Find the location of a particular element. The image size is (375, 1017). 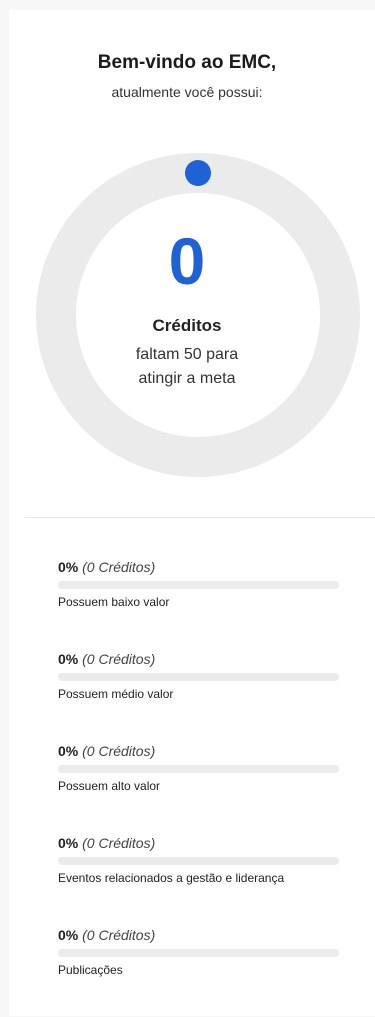

stat-description: Possuem baixo valor is located at coordinates (114, 602).